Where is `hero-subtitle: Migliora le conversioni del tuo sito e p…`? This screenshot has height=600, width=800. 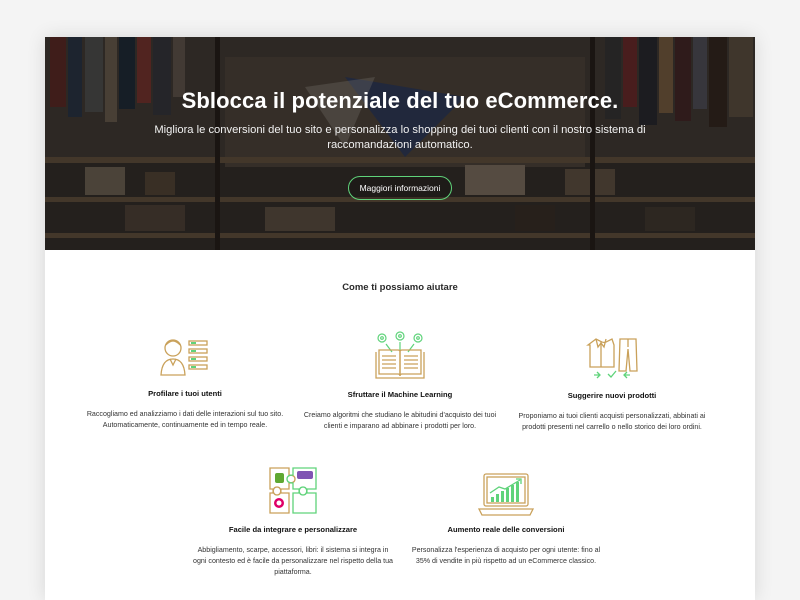
hero-subtitle: Migliora le conversioni del tuo sito e p… is located at coordinates (400, 137).